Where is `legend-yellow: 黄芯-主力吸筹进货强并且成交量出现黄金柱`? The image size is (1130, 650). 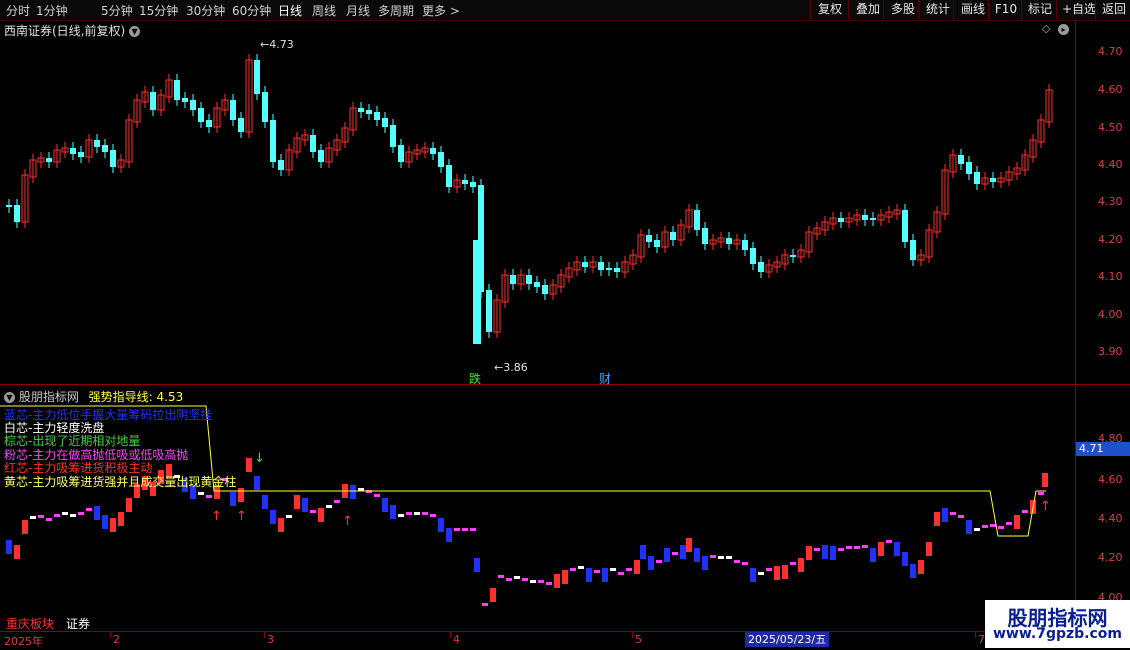 legend-yellow: 黄芯-主力吸筹进货强并且成交量出现黄金柱 is located at coordinates (120, 482).